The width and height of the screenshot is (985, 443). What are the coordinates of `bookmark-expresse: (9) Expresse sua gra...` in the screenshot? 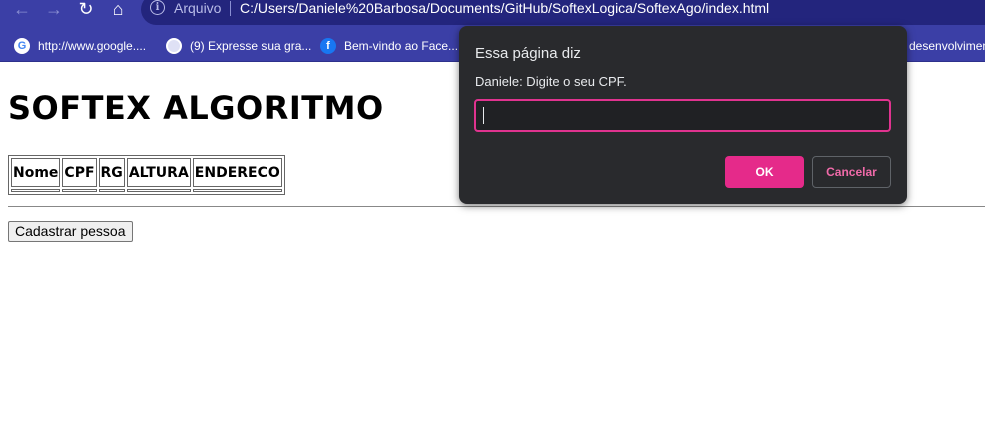 It's located at (238, 46).